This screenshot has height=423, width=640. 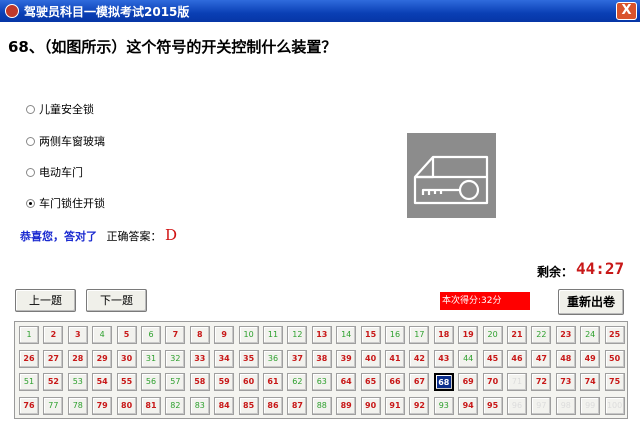 What do you see at coordinates (346, 335) in the screenshot?
I see `question-cell-14: 14` at bounding box center [346, 335].